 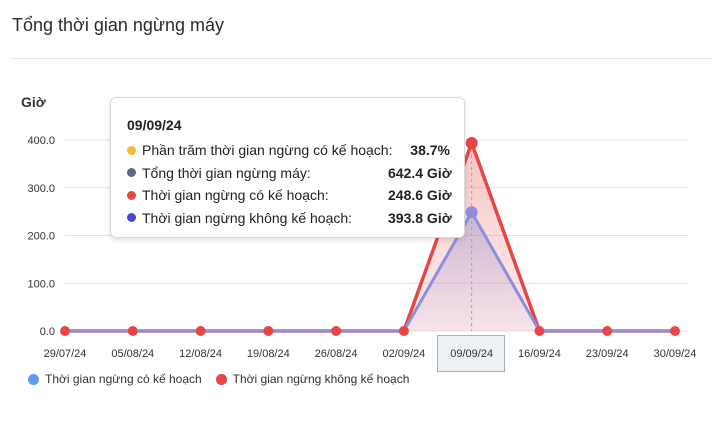 I want to click on x-tick-label: 02/09/24, so click(x=403, y=354).